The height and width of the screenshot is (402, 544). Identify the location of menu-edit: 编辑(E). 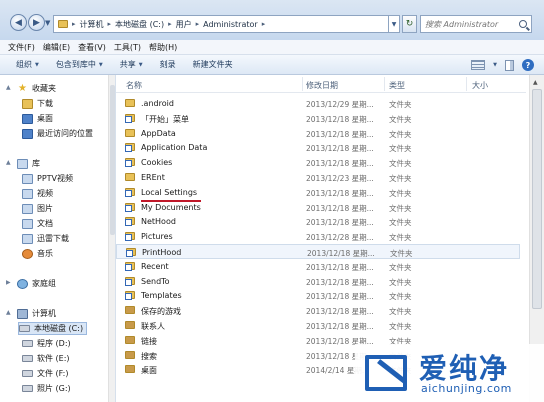
(56, 47).